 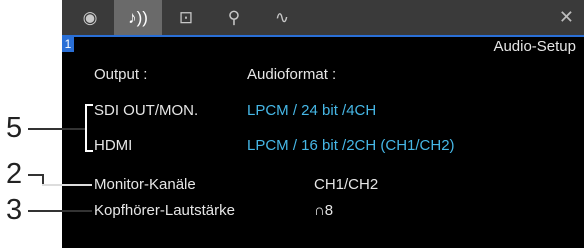 What do you see at coordinates (311, 110) in the screenshot?
I see `sdi-out-value: LPCM / 24 bit /4CH` at bounding box center [311, 110].